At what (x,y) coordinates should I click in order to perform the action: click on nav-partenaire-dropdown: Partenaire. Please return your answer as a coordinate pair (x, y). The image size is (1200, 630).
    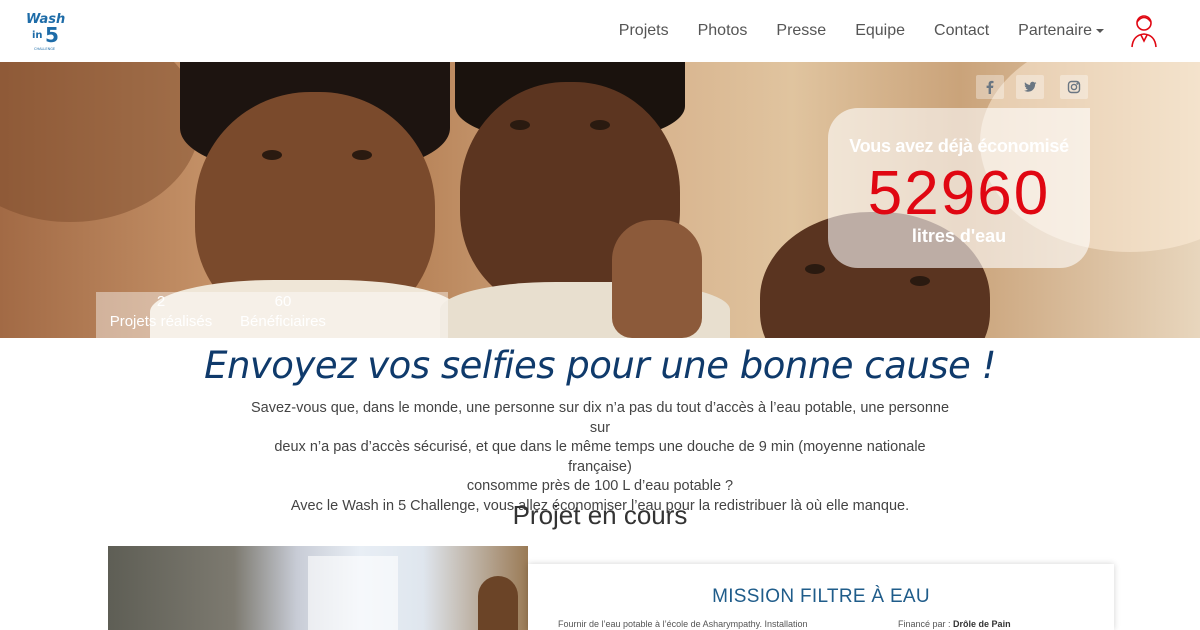
    Looking at the image, I should click on (1061, 31).